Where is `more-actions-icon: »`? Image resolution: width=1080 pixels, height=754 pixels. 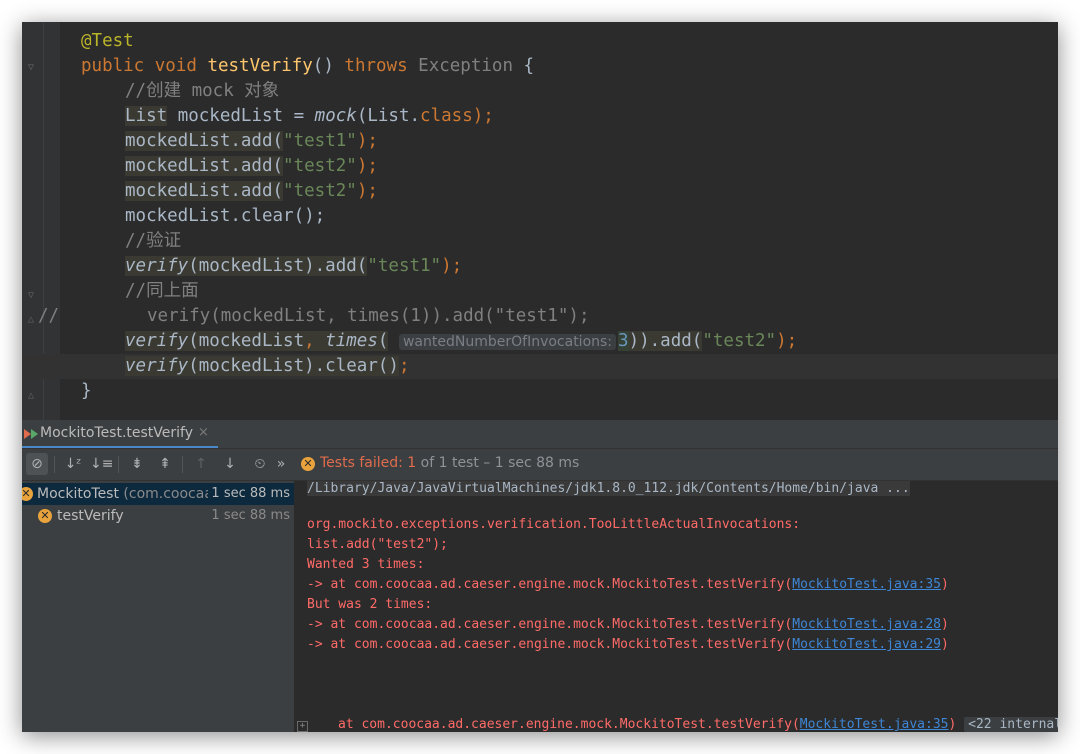 more-actions-icon: » is located at coordinates (281, 464).